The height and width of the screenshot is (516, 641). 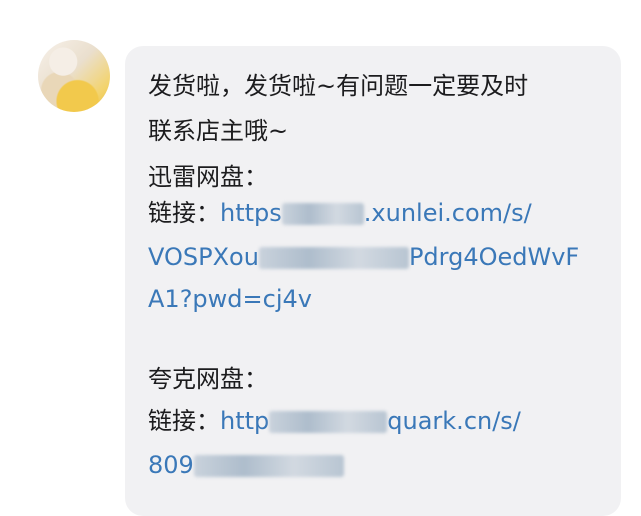 I want to click on xunlei-link-part-2: .xunlei.com/s/, so click(x=448, y=213).